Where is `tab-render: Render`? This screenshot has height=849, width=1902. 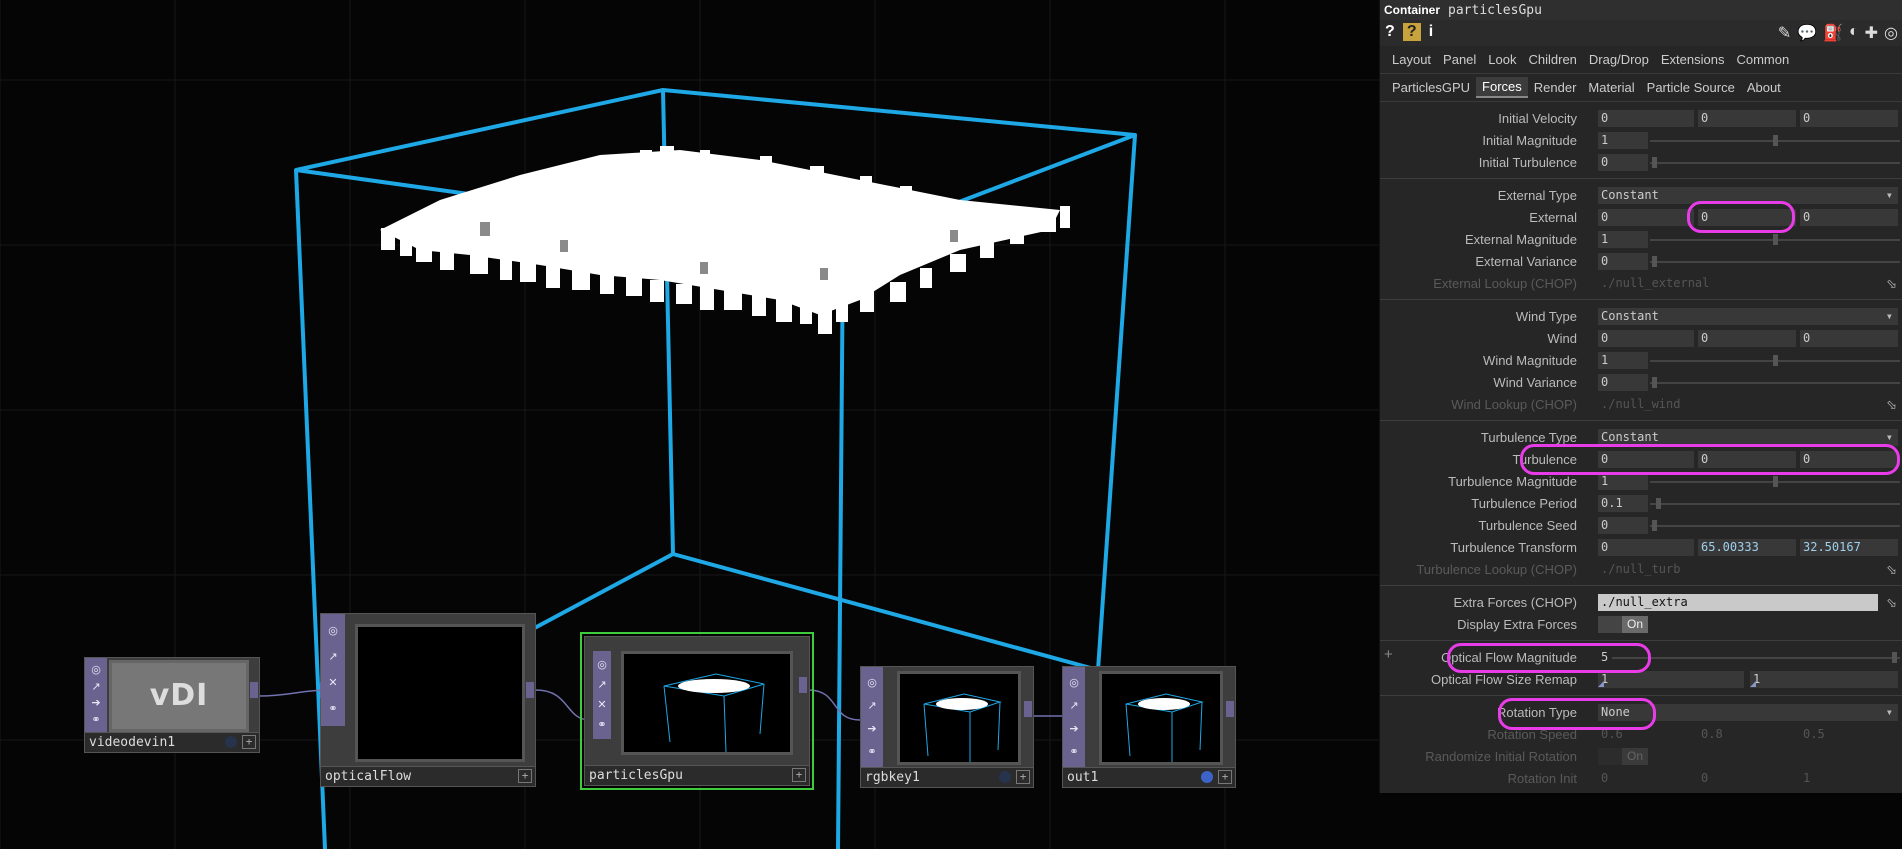
tab-render: Render is located at coordinates (1555, 87).